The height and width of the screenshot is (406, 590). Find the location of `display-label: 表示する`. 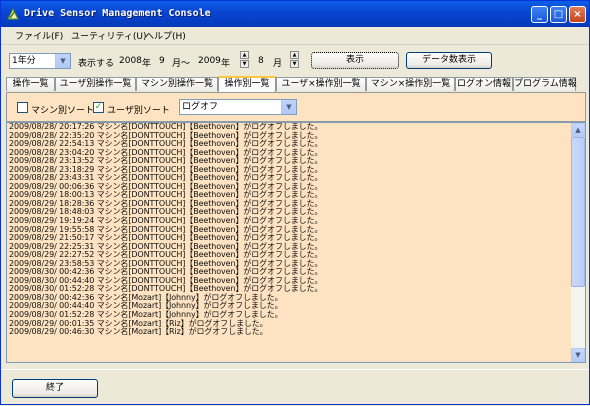

display-label: 表示する is located at coordinates (96, 64).